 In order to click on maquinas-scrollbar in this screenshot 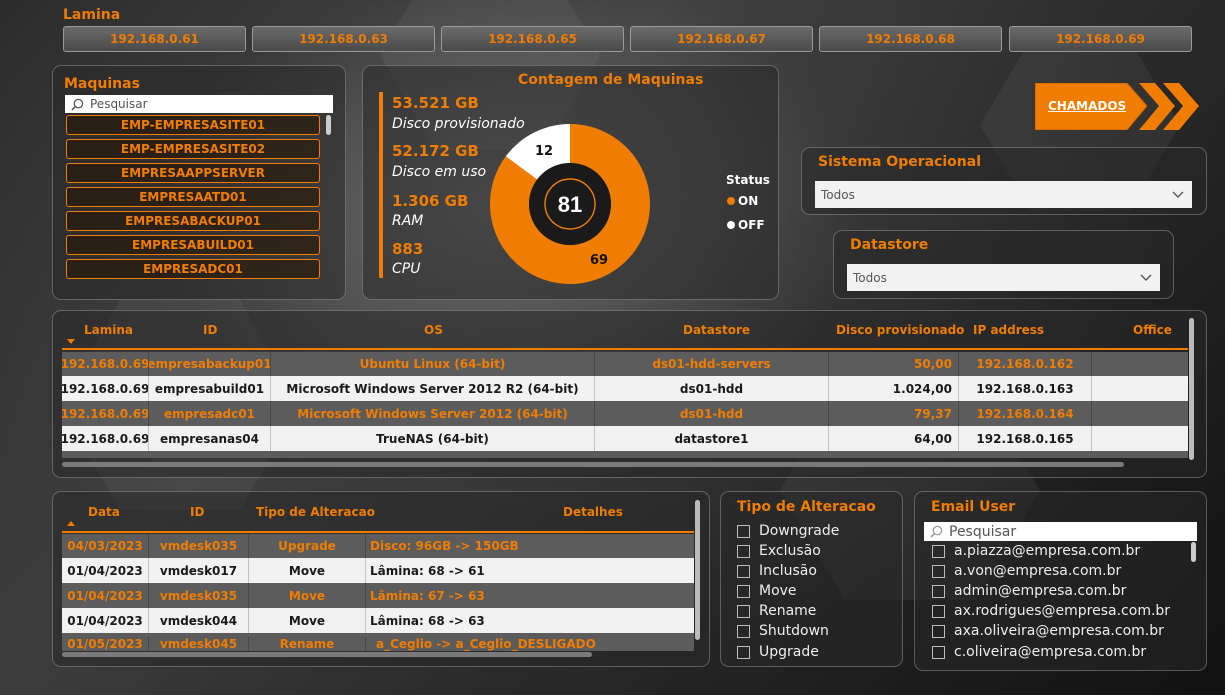, I will do `click(328, 125)`.